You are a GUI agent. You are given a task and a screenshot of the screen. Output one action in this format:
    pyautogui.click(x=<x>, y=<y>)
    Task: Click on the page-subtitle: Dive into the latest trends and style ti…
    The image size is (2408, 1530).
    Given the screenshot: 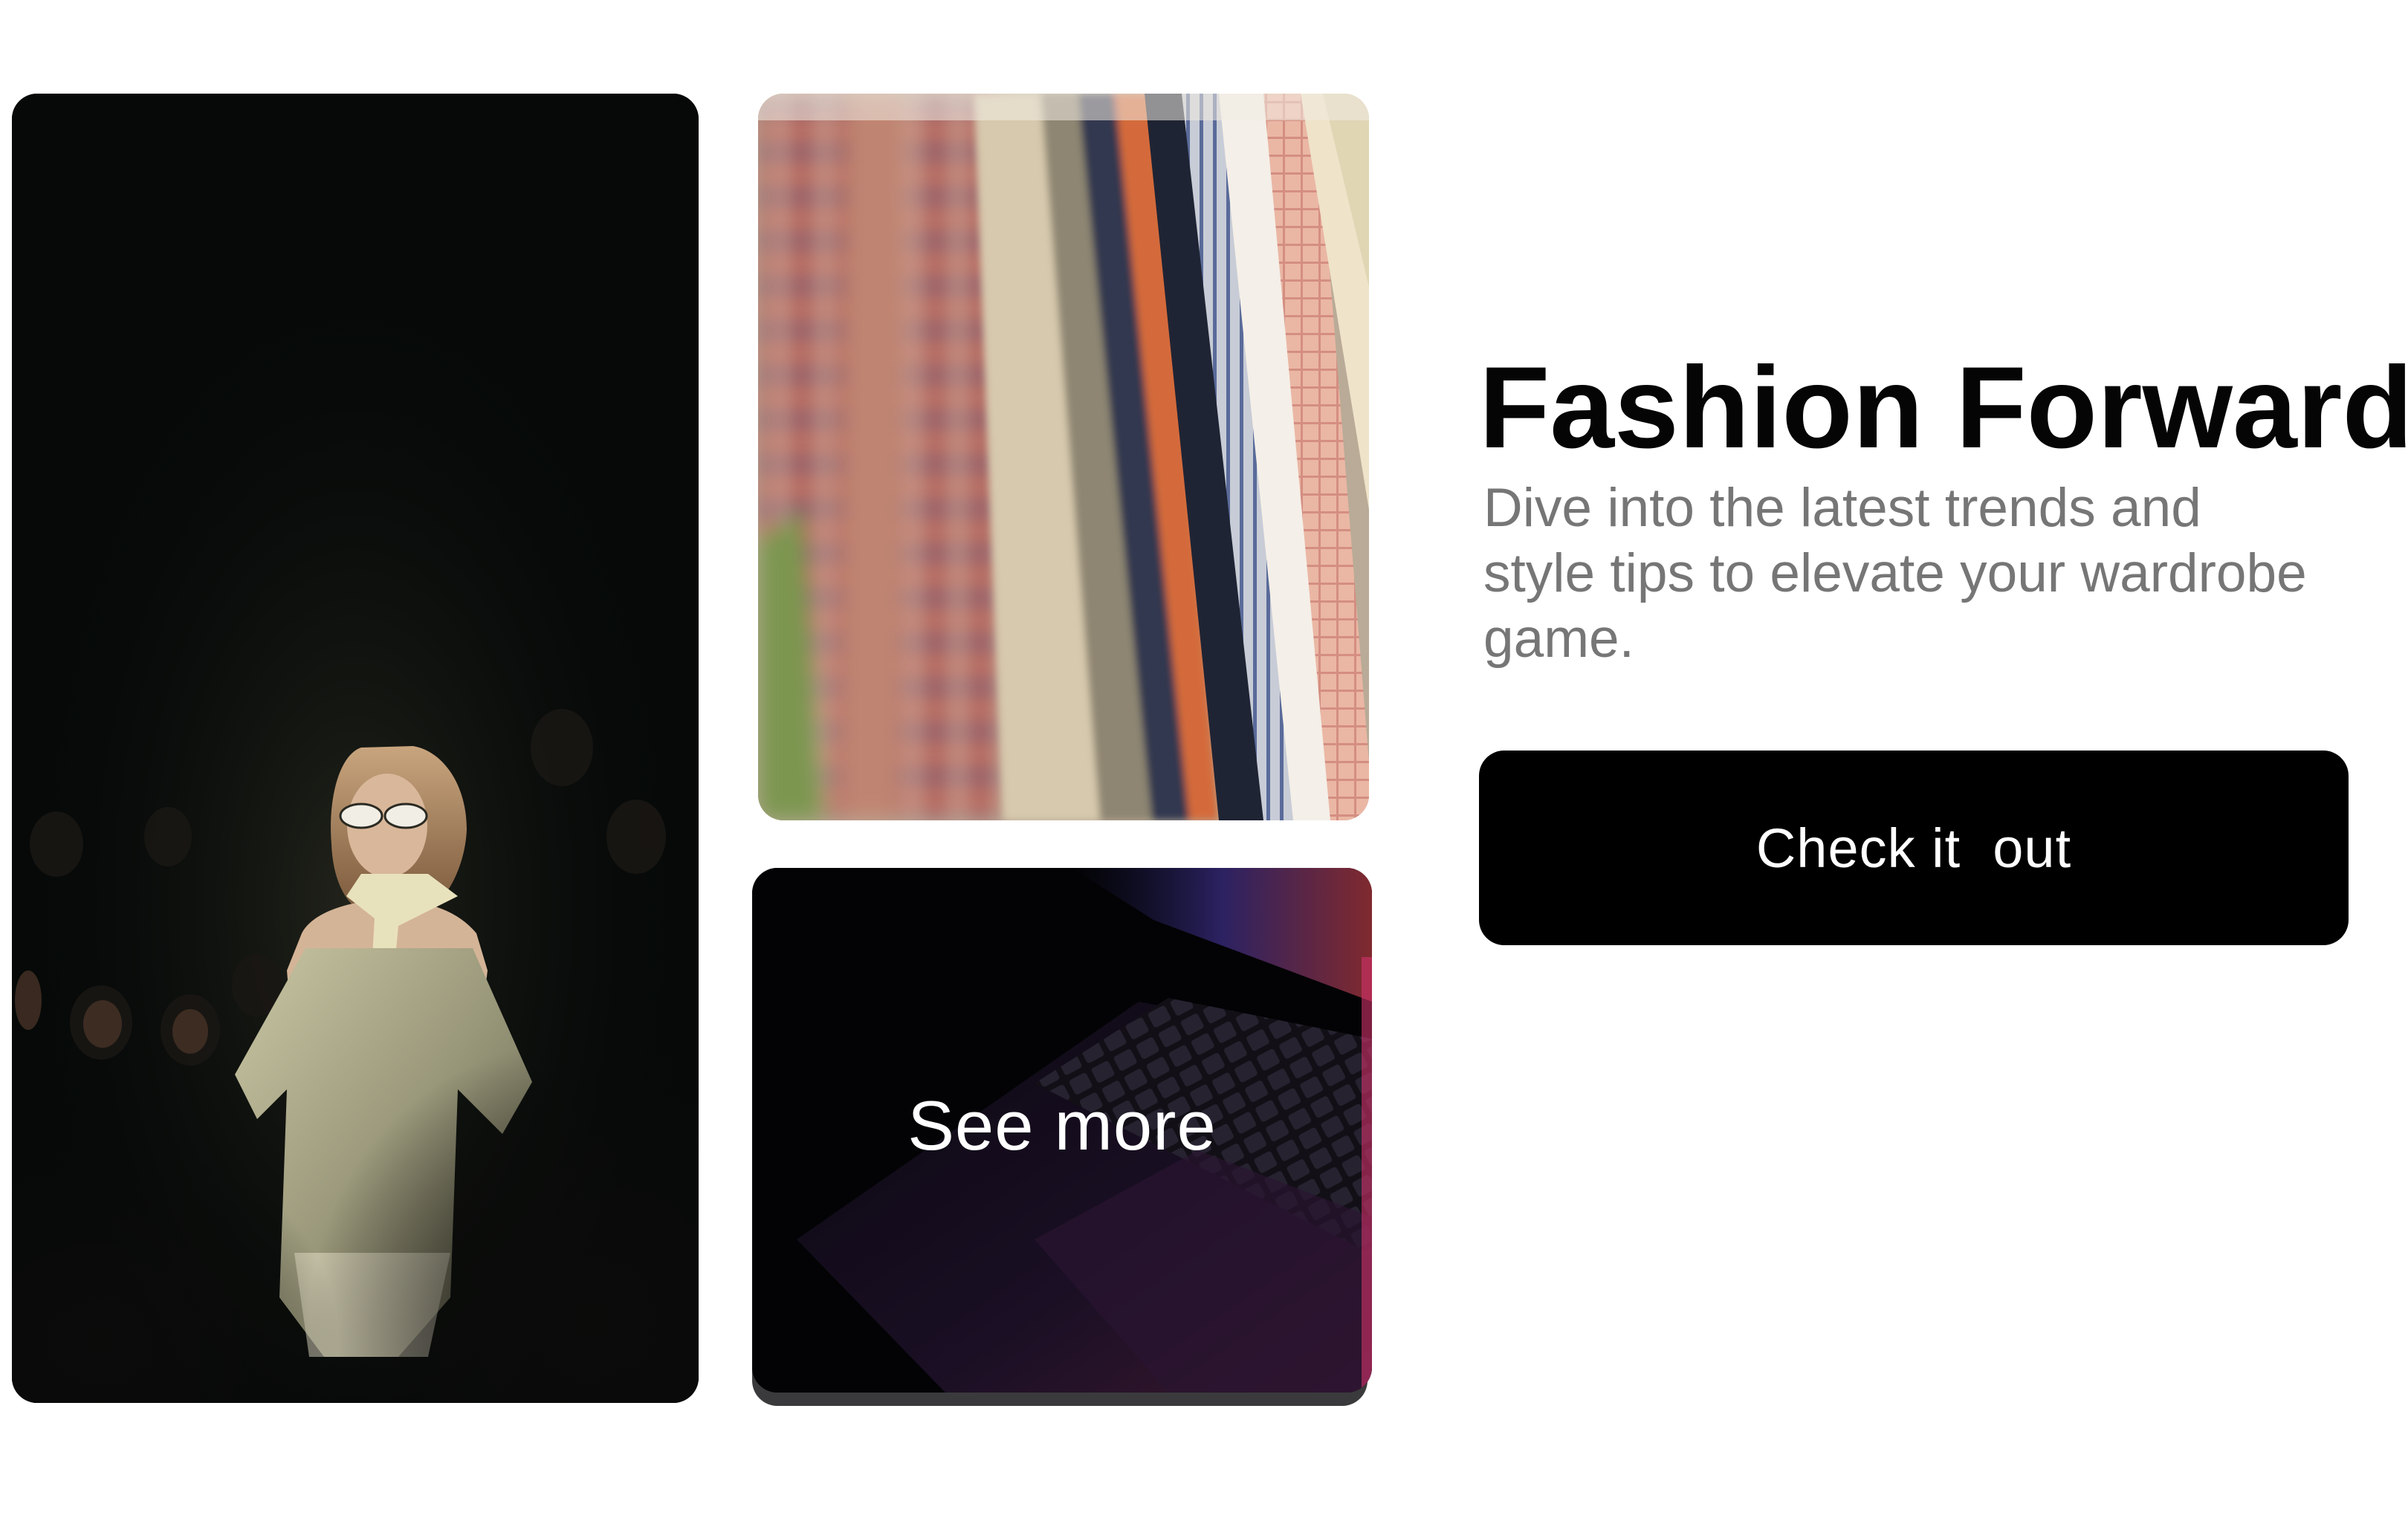 What is the action you would take?
    pyautogui.click(x=1895, y=573)
    